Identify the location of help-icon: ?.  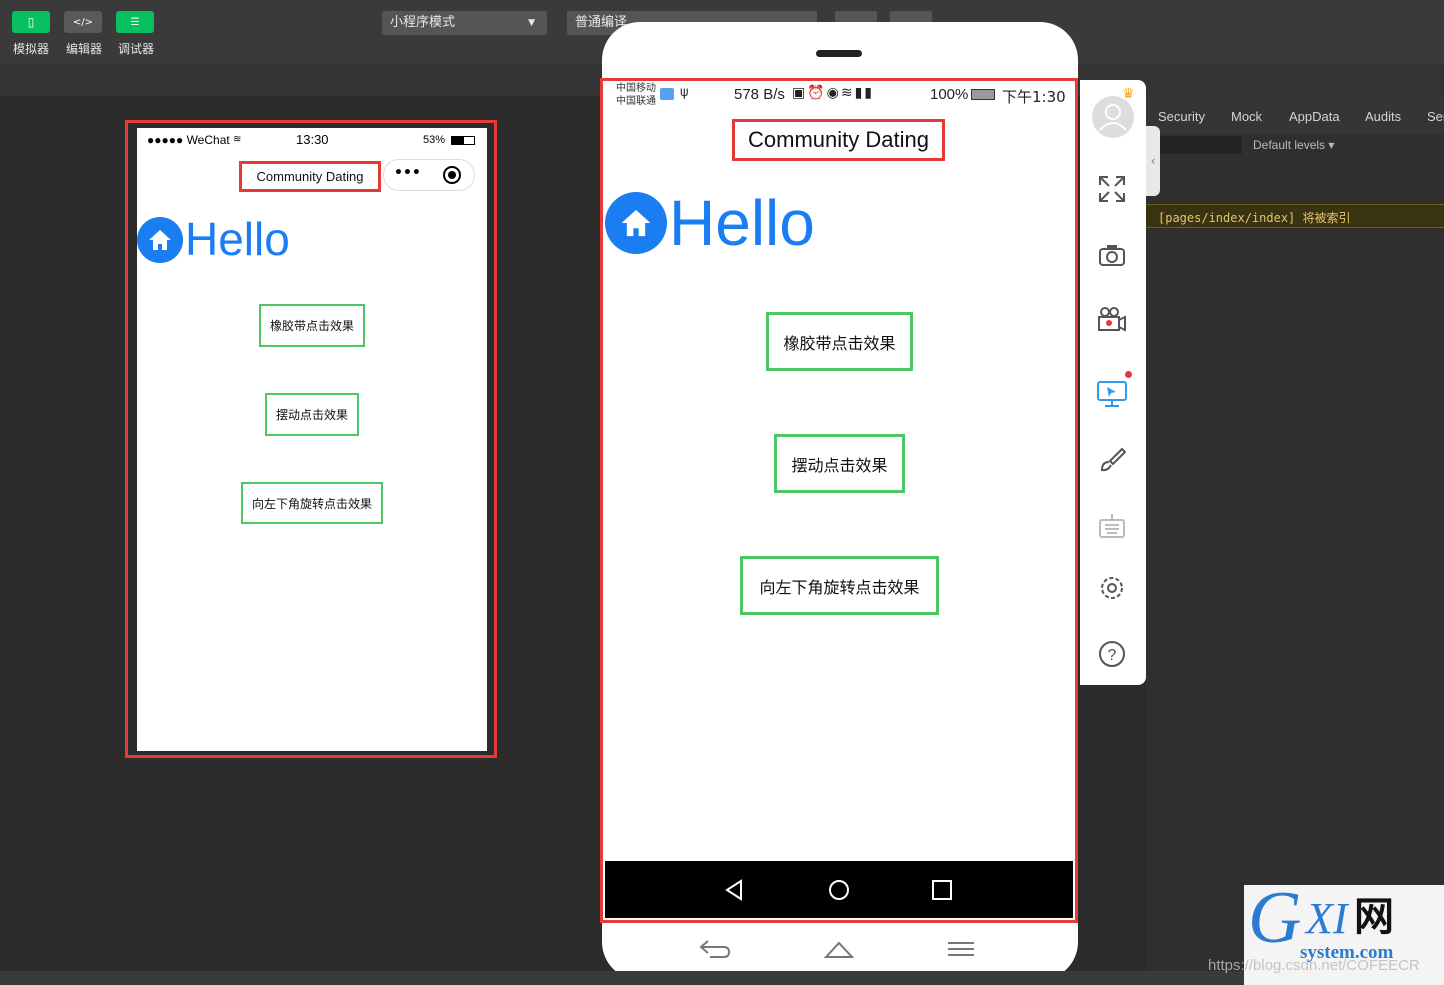
(1112, 654).